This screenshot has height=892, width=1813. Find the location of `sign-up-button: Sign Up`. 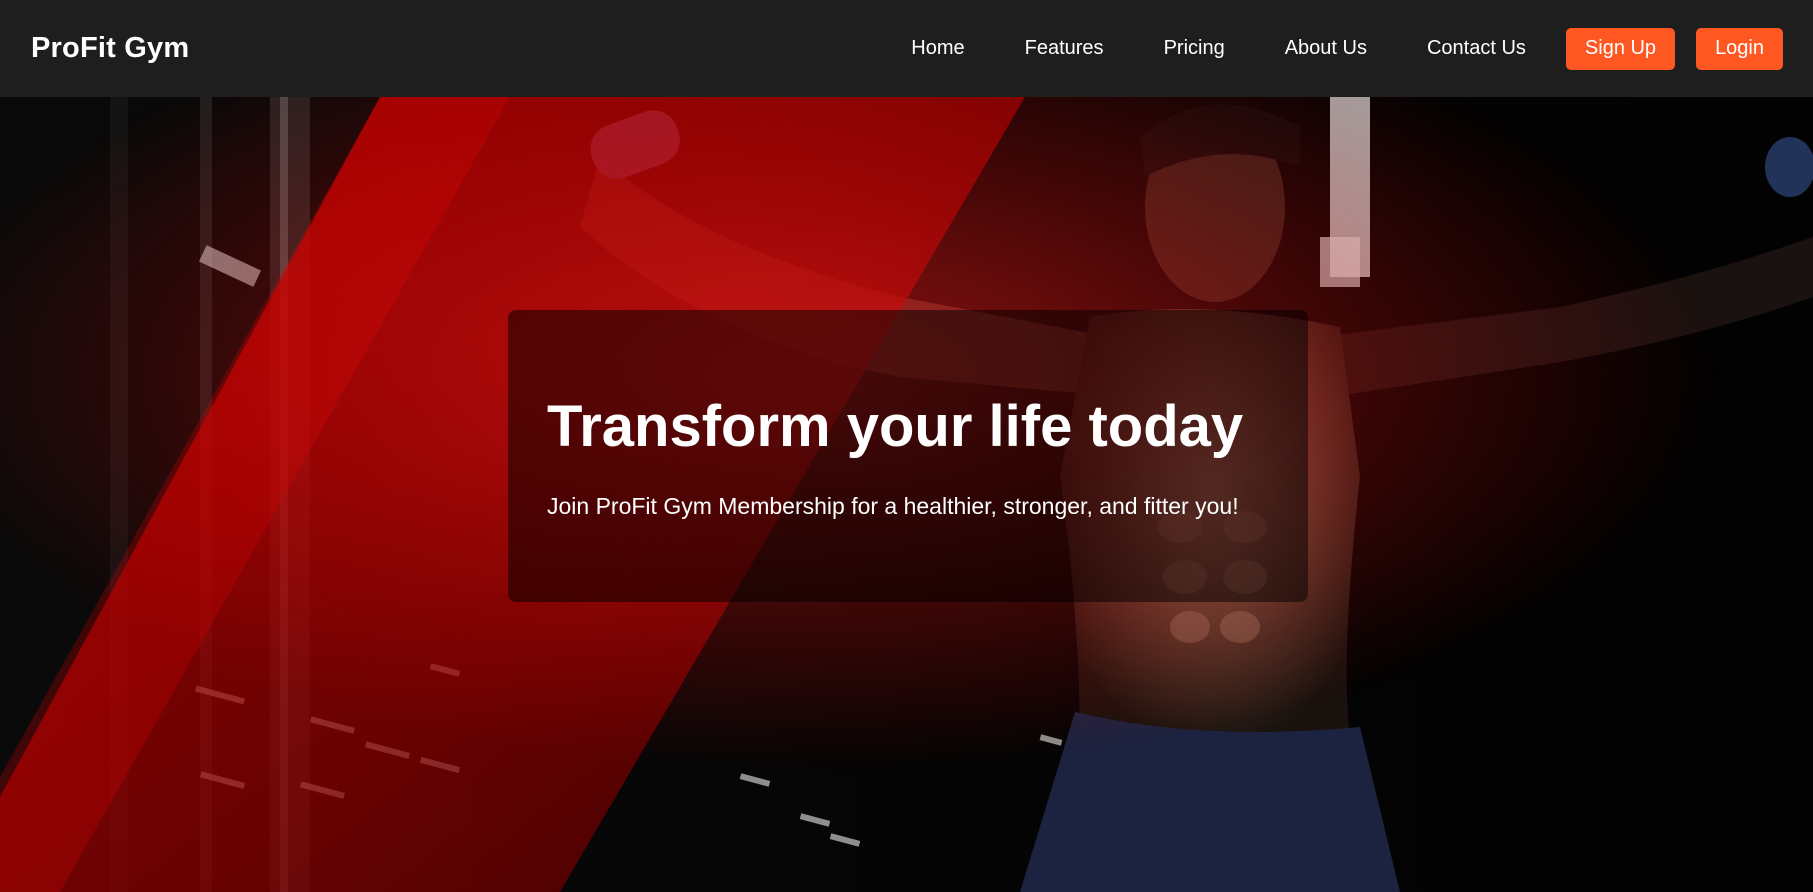

sign-up-button: Sign Up is located at coordinates (1620, 48).